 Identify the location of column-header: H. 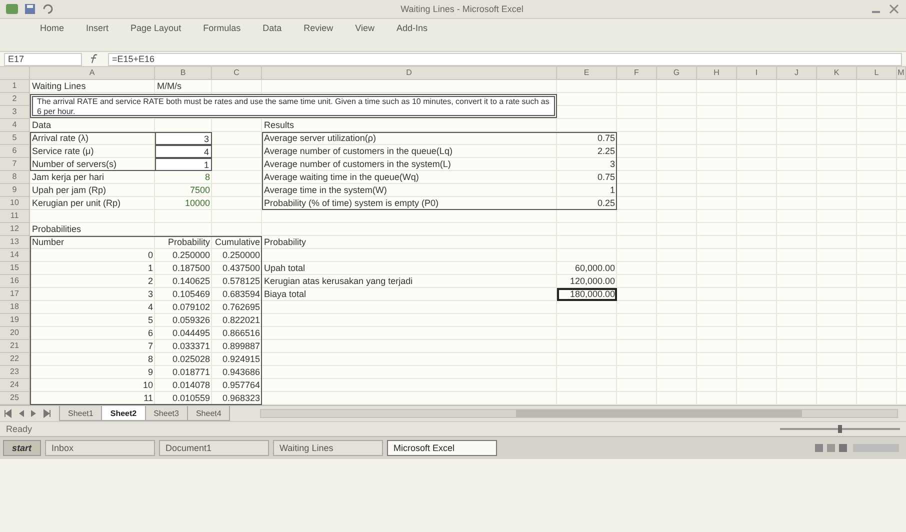
(717, 73).